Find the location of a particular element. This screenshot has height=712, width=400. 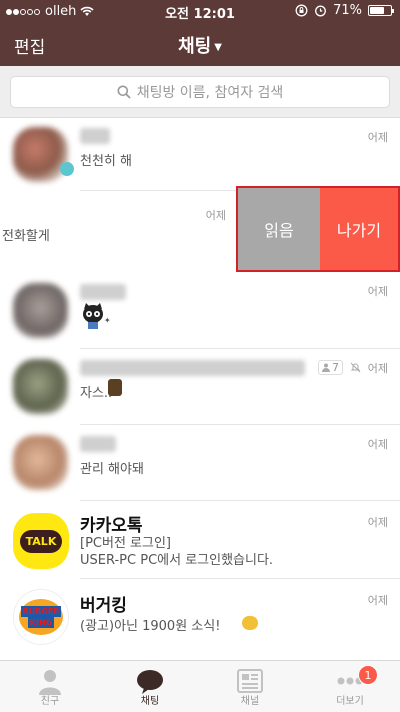

alarm-icon is located at coordinates (321, 11).